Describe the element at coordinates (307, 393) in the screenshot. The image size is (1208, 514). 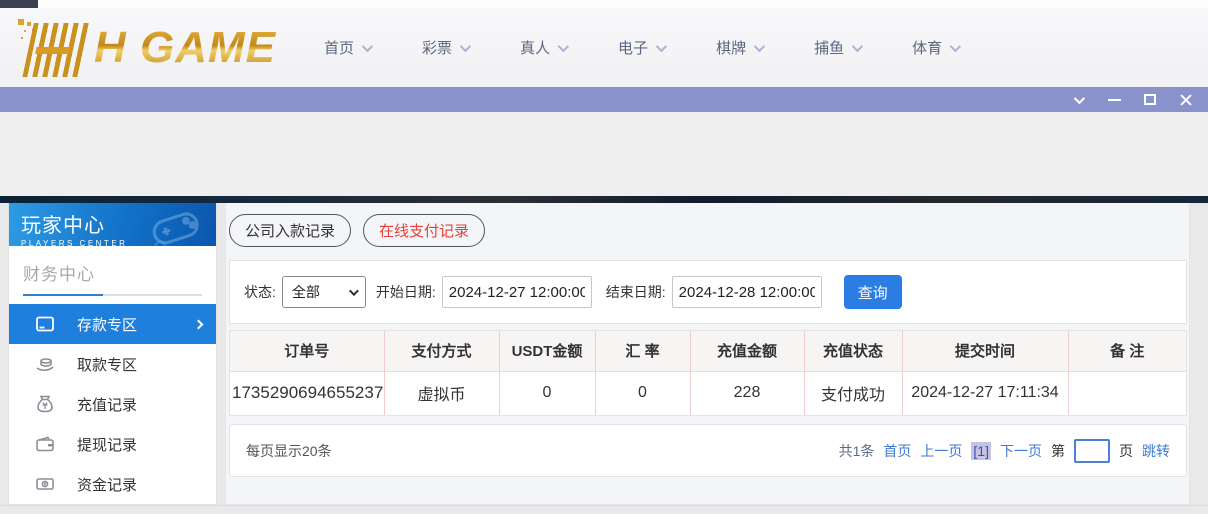
I see `cell-order-no: 1735290694655237` at that location.